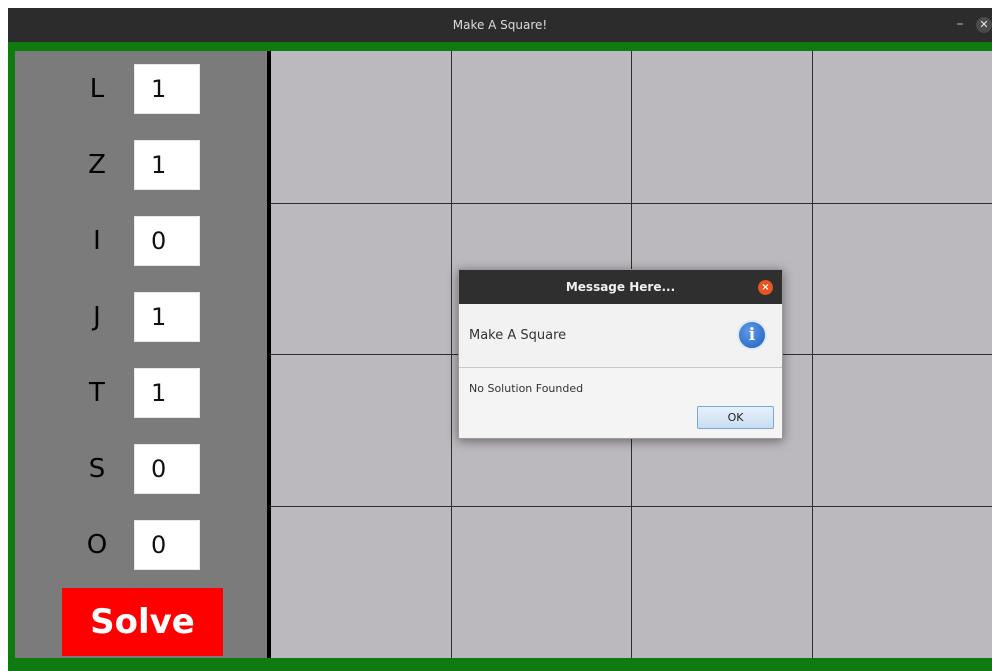 Image resolution: width=992 pixels, height=671 pixels. I want to click on piece-count-input-t, so click(167, 393).